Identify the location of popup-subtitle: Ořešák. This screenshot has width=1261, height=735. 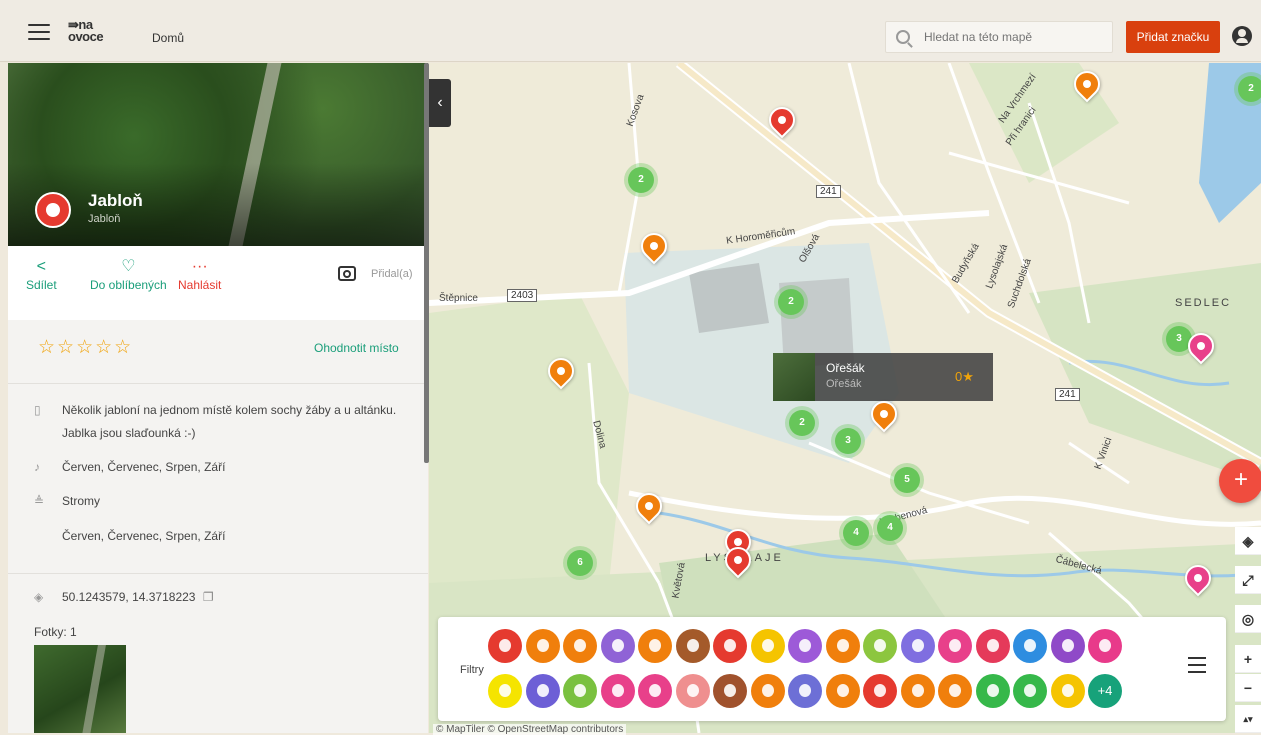
(844, 384).